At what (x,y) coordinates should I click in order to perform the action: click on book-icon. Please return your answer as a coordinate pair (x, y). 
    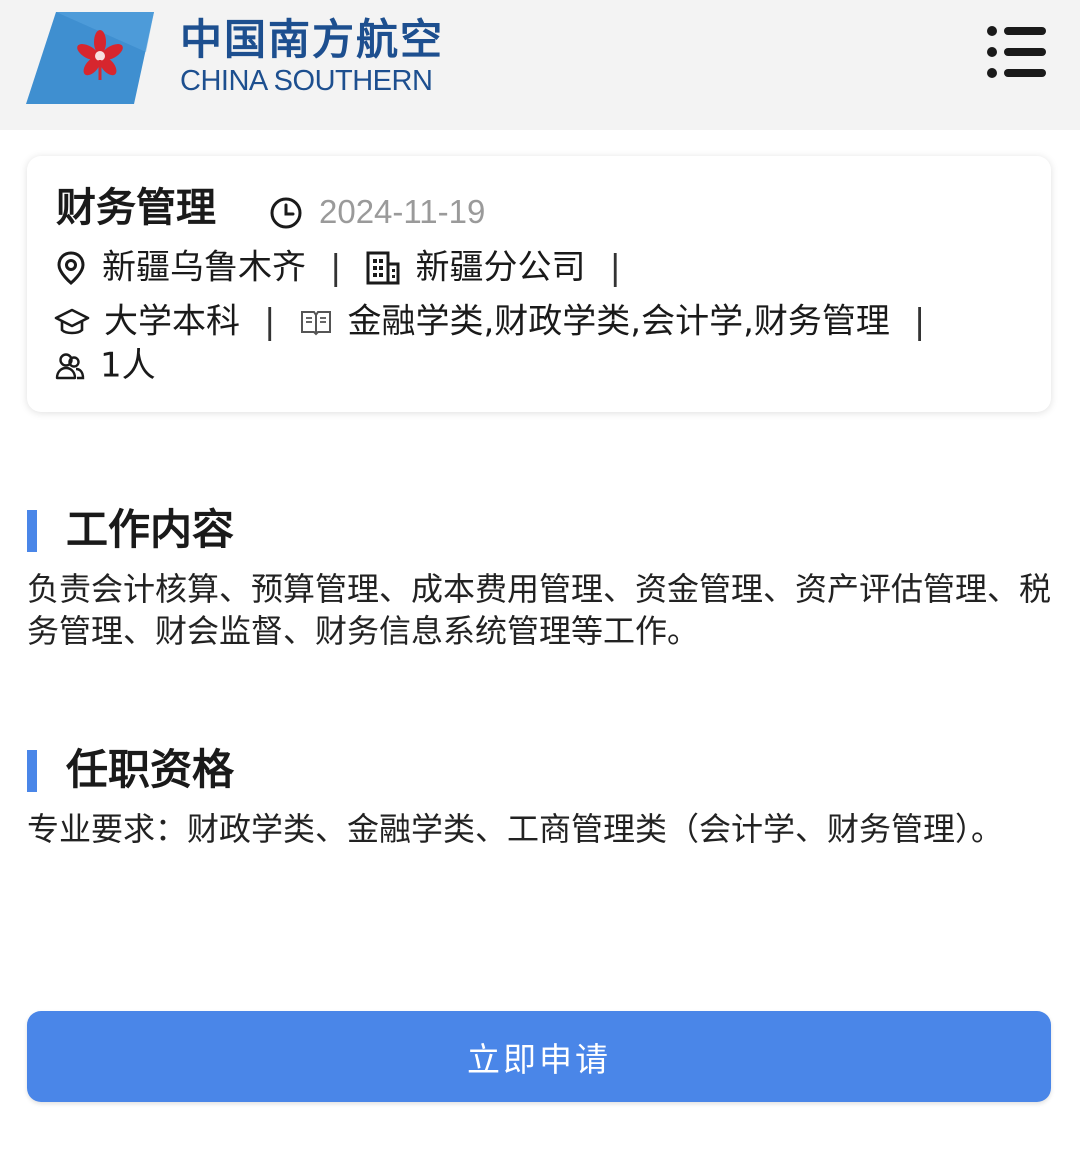
    Looking at the image, I should click on (316, 322).